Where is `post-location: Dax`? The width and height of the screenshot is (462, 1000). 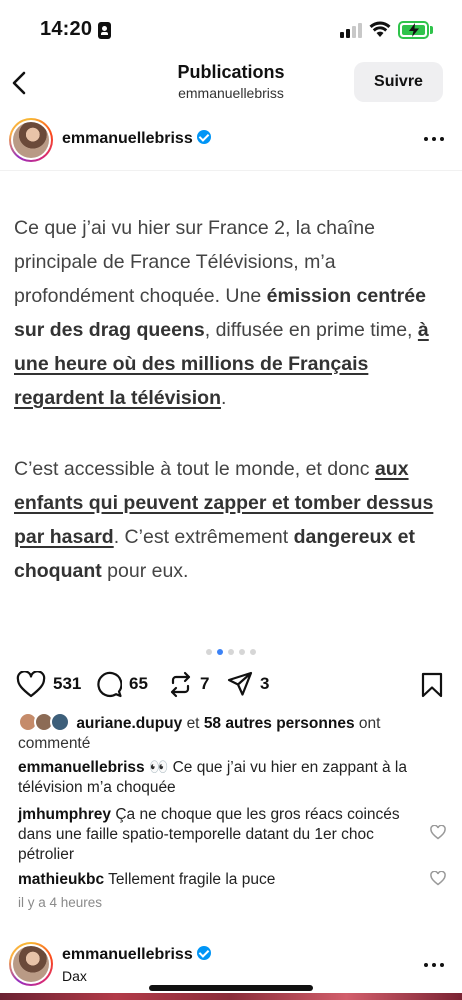
post-location: Dax is located at coordinates (74, 976).